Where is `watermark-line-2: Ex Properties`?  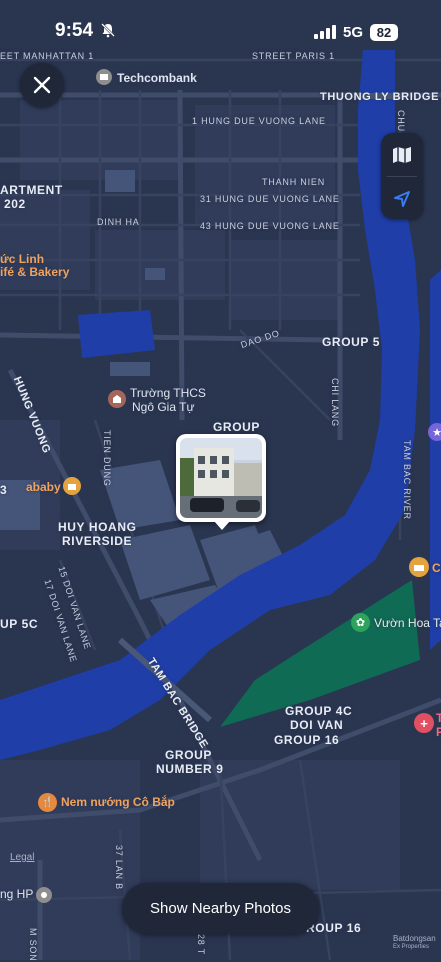
watermark-line-2: Ex Properties is located at coordinates (411, 947).